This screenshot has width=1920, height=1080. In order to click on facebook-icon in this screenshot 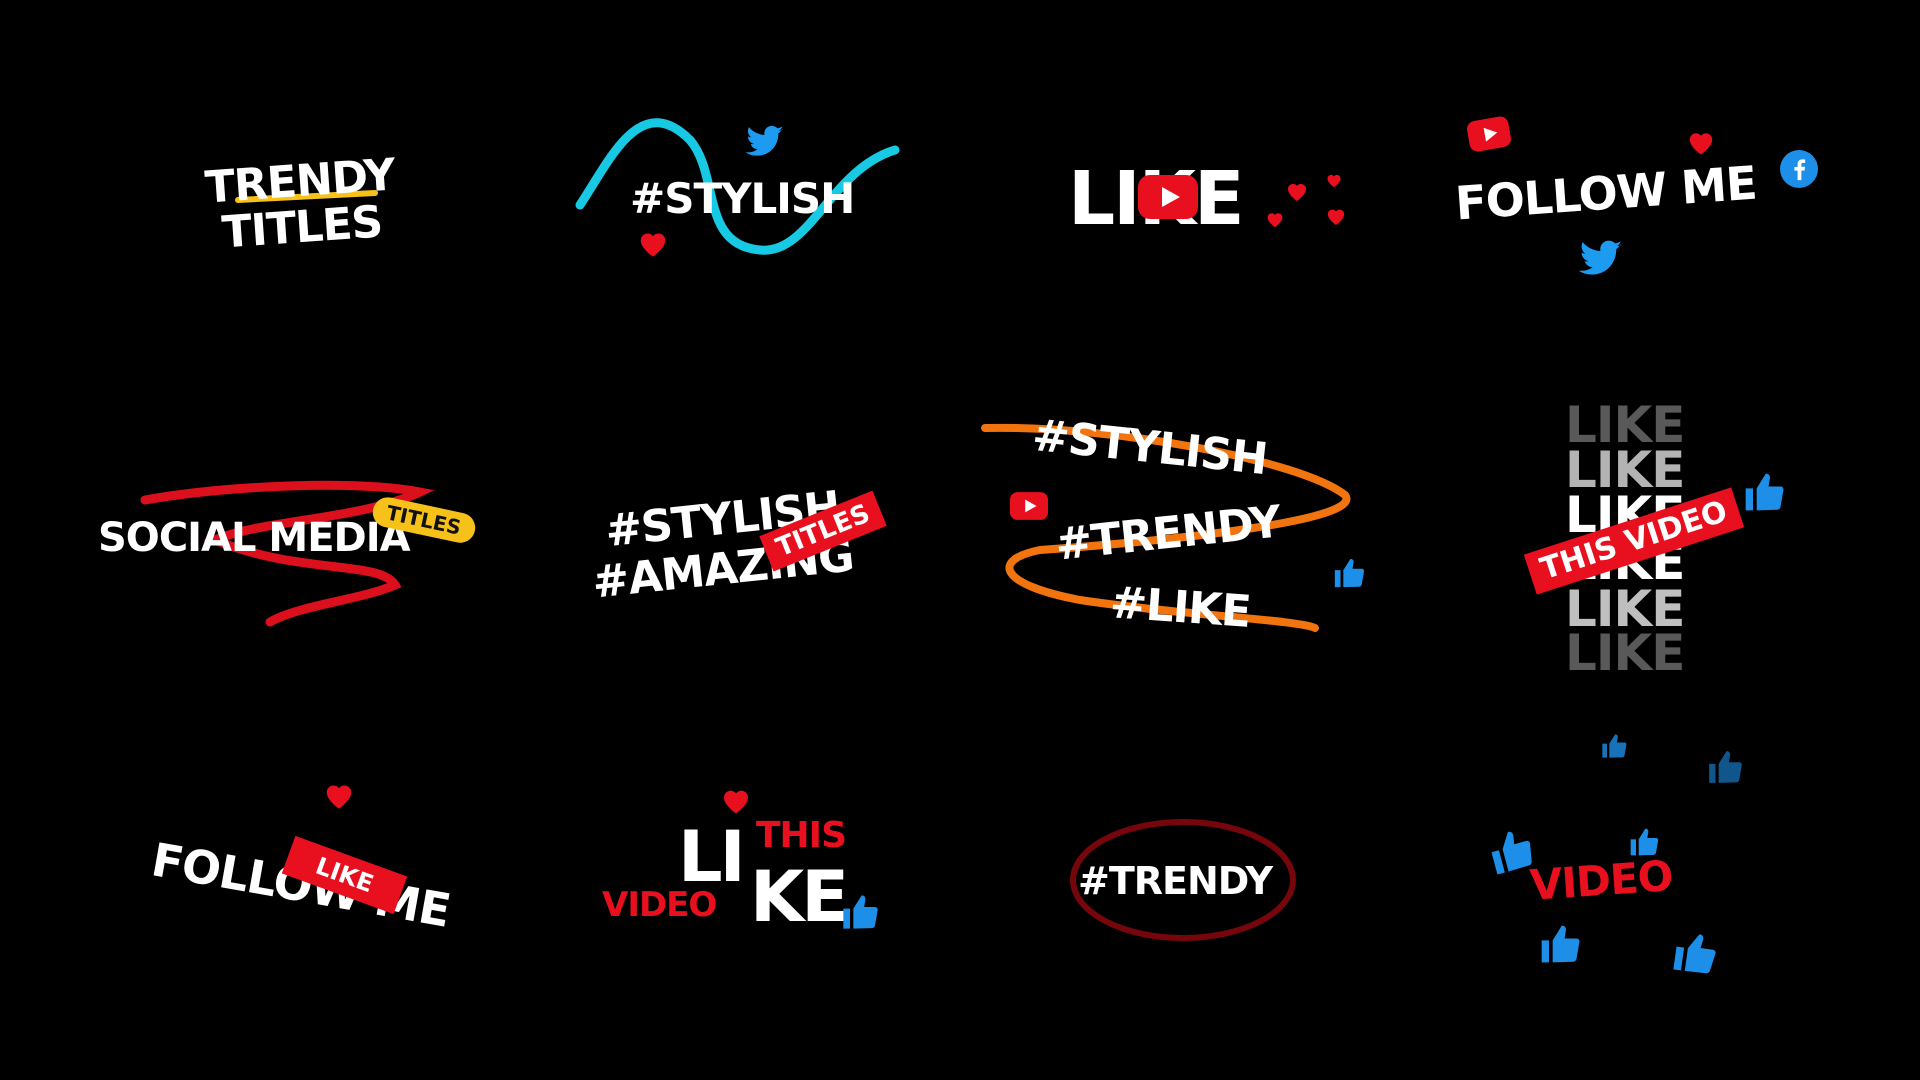, I will do `click(1799, 169)`.